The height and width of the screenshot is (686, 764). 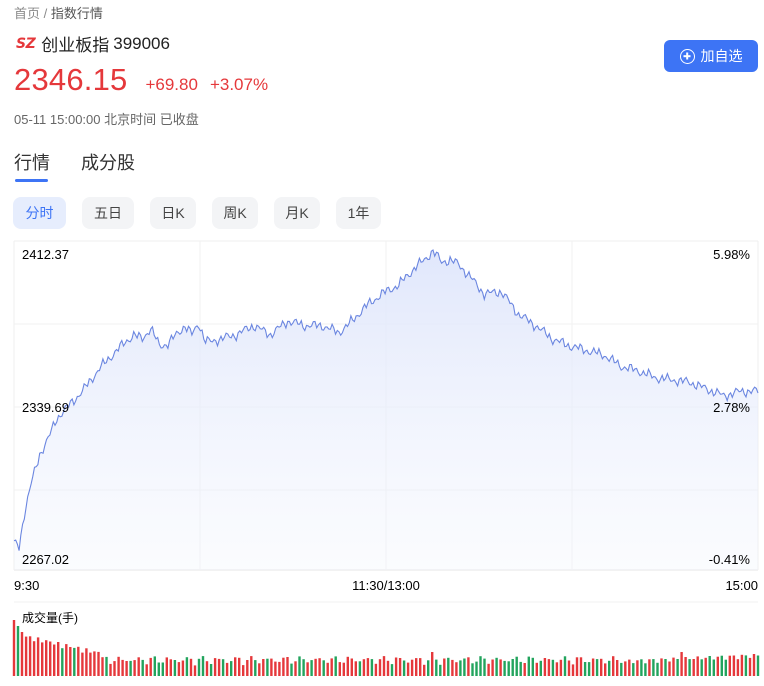 I want to click on period-5day-button: 五日, so click(x=108, y=213).